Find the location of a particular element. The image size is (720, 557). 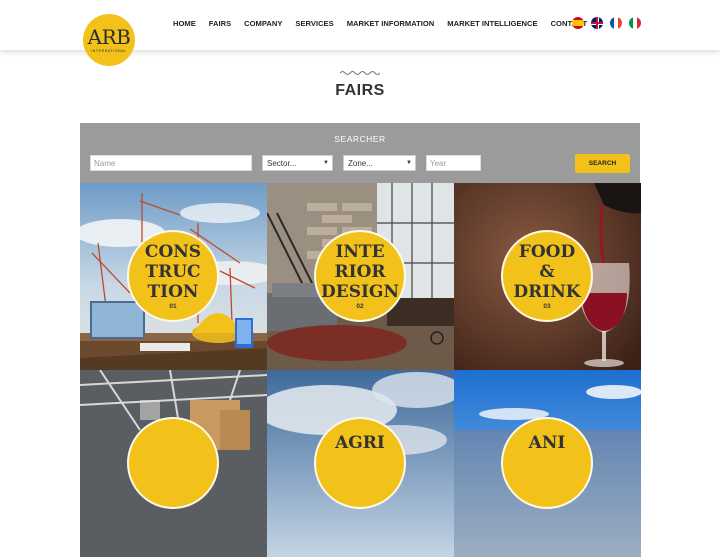

fair-tile-food-drink: FOOD & DRINK 03 is located at coordinates (547, 276).